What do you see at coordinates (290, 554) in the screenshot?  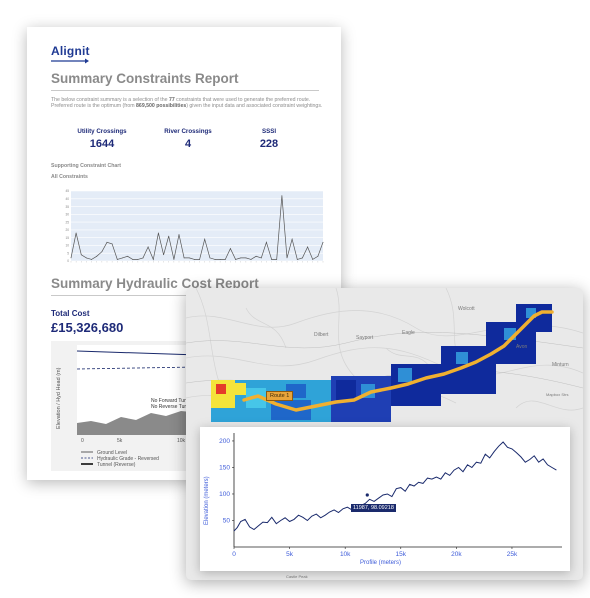 I see `profile-xtick-label: 5k` at bounding box center [290, 554].